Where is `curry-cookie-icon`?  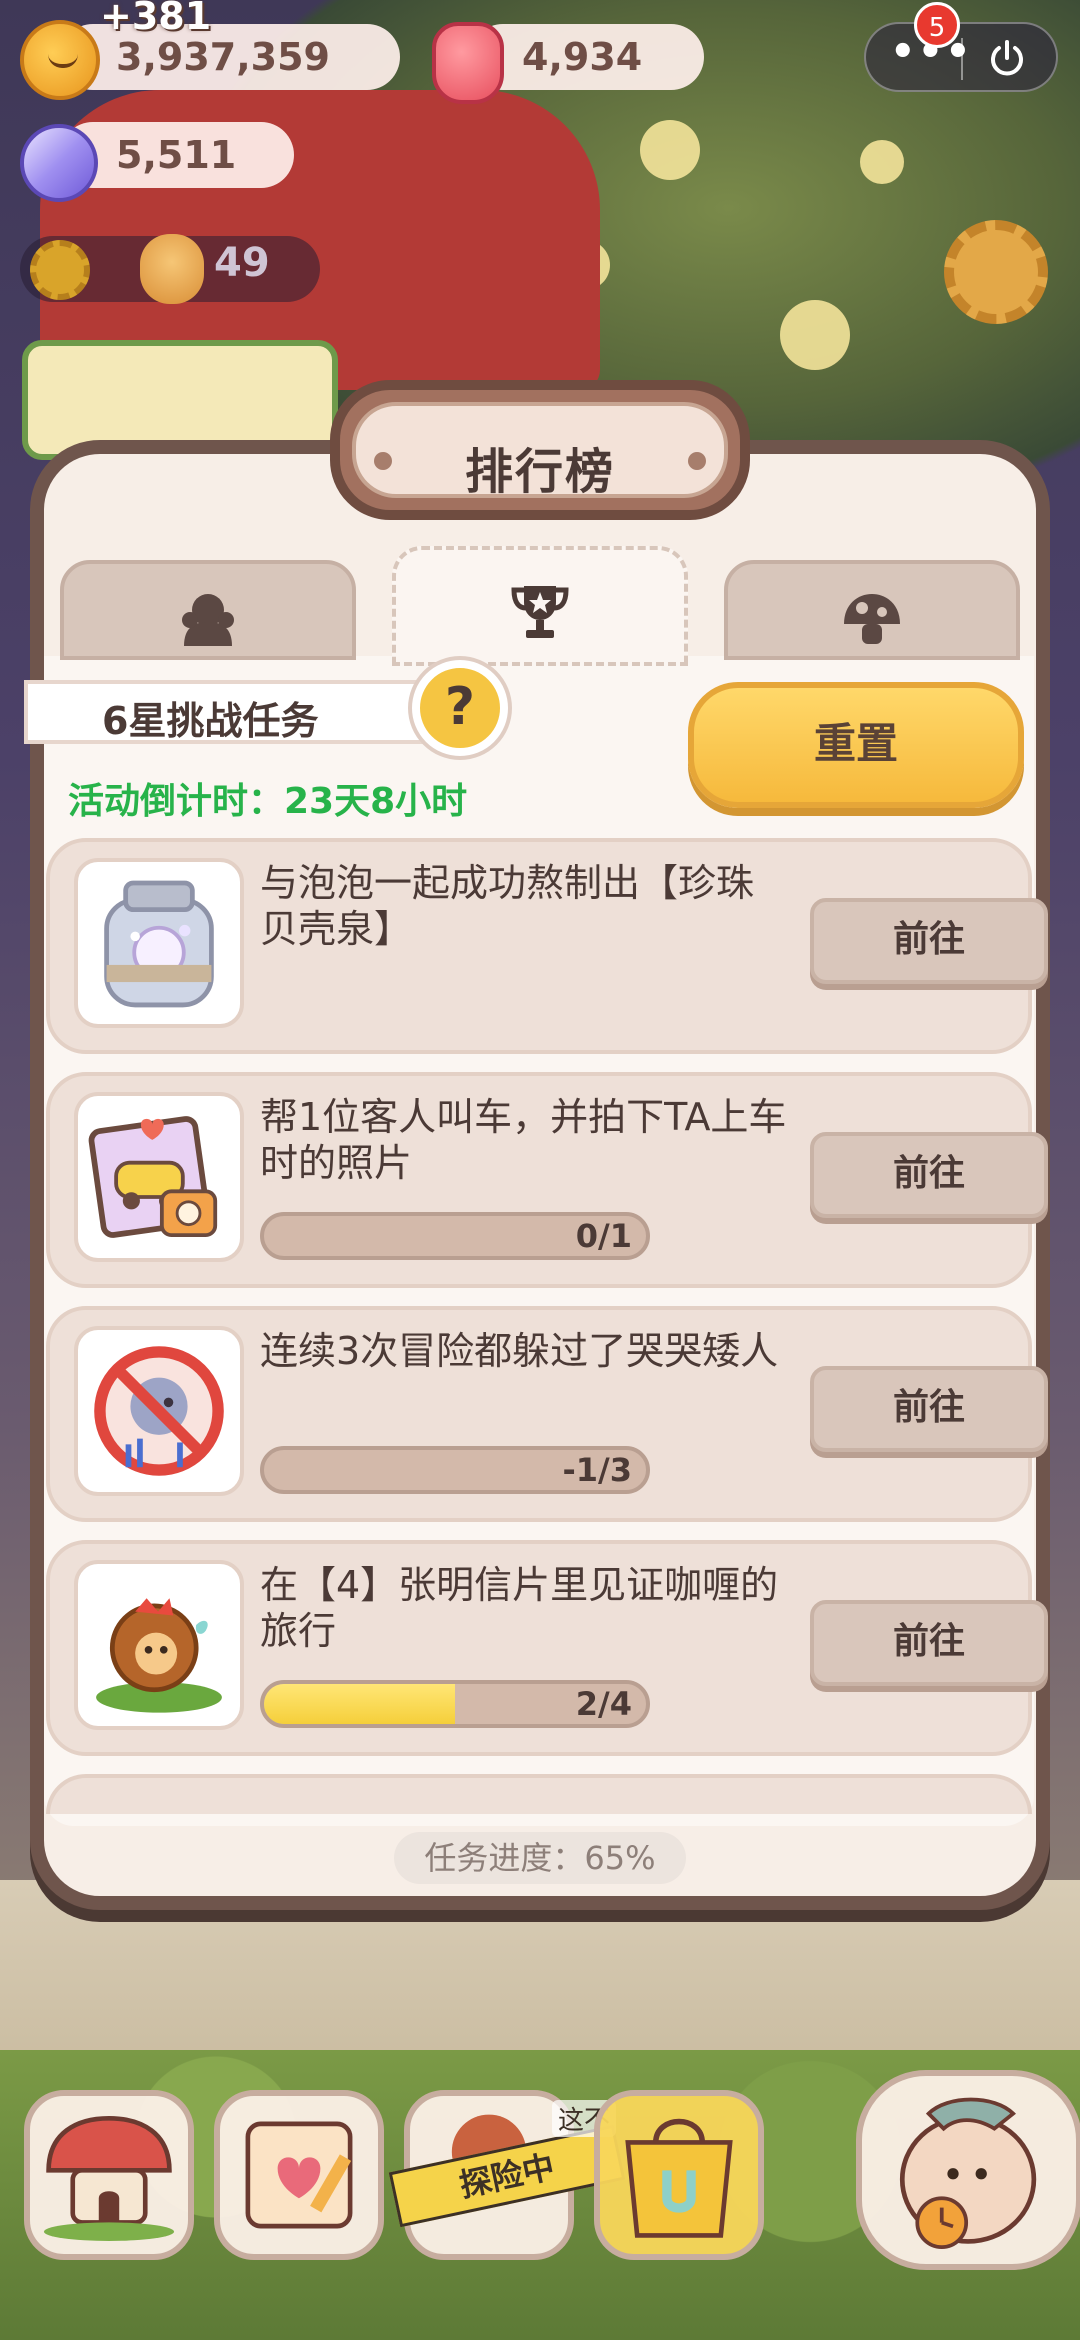 curry-cookie-icon is located at coordinates (159, 1645).